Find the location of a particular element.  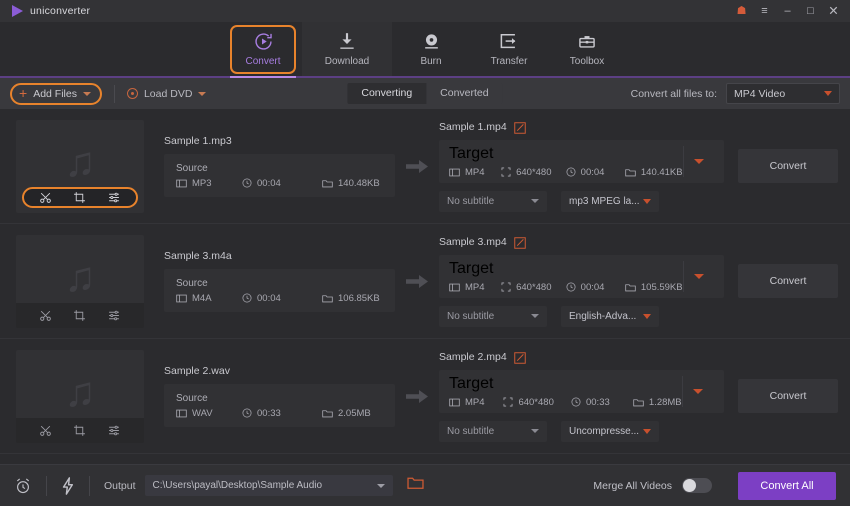

load-dvd-label: Load DVD is located at coordinates (168, 93).